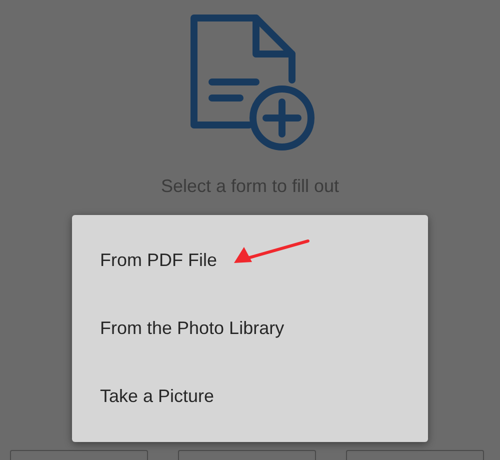 This screenshot has height=460, width=500. Describe the element at coordinates (157, 396) in the screenshot. I see `menu-item: Take a Picture` at that location.